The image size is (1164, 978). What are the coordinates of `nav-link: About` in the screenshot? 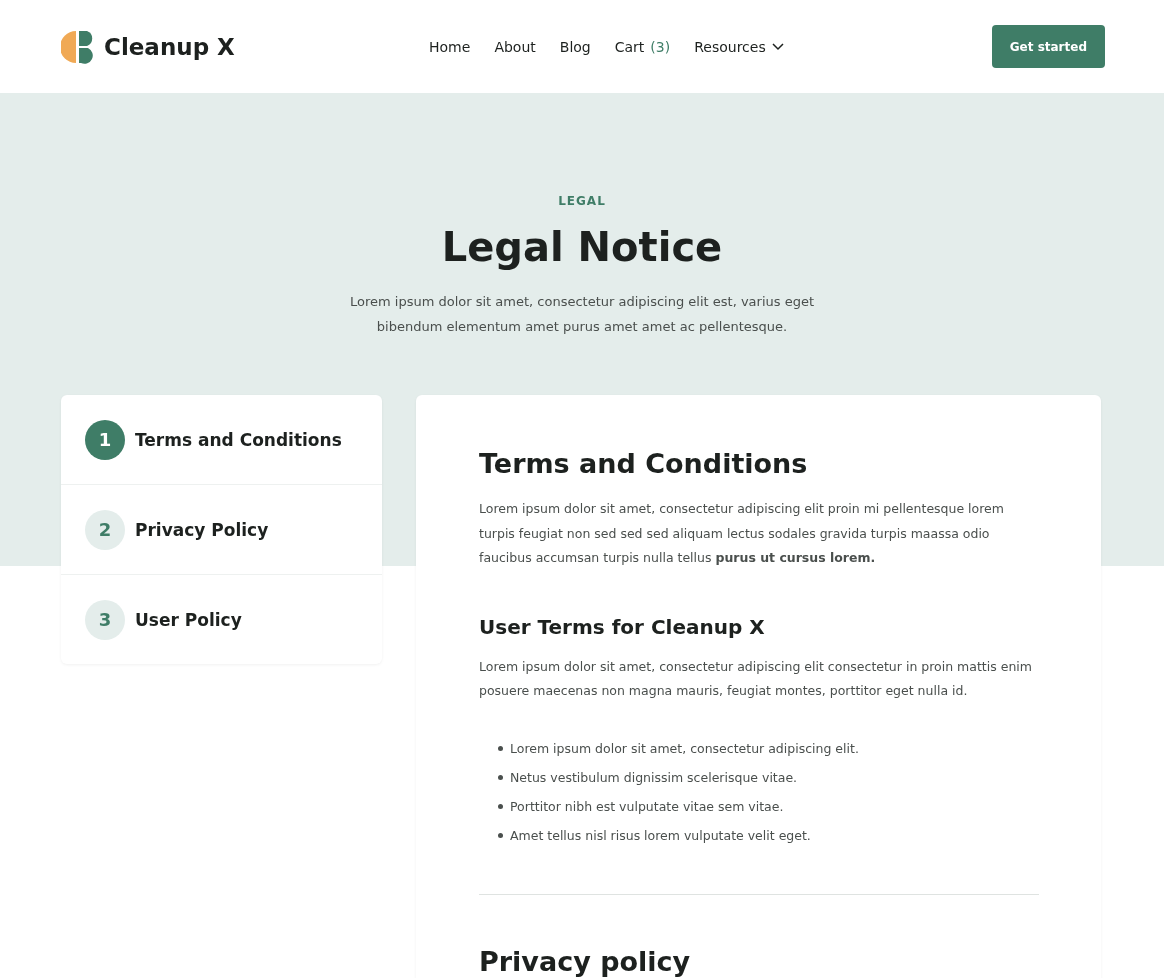 It's located at (515, 46).